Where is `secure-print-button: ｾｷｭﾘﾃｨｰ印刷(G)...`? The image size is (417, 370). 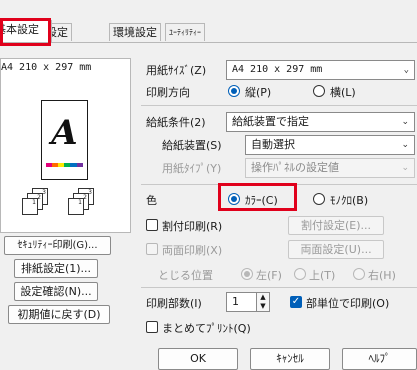 secure-print-button: ｾｷｭﾘﾃｨｰ印刷(G)... is located at coordinates (57, 245).